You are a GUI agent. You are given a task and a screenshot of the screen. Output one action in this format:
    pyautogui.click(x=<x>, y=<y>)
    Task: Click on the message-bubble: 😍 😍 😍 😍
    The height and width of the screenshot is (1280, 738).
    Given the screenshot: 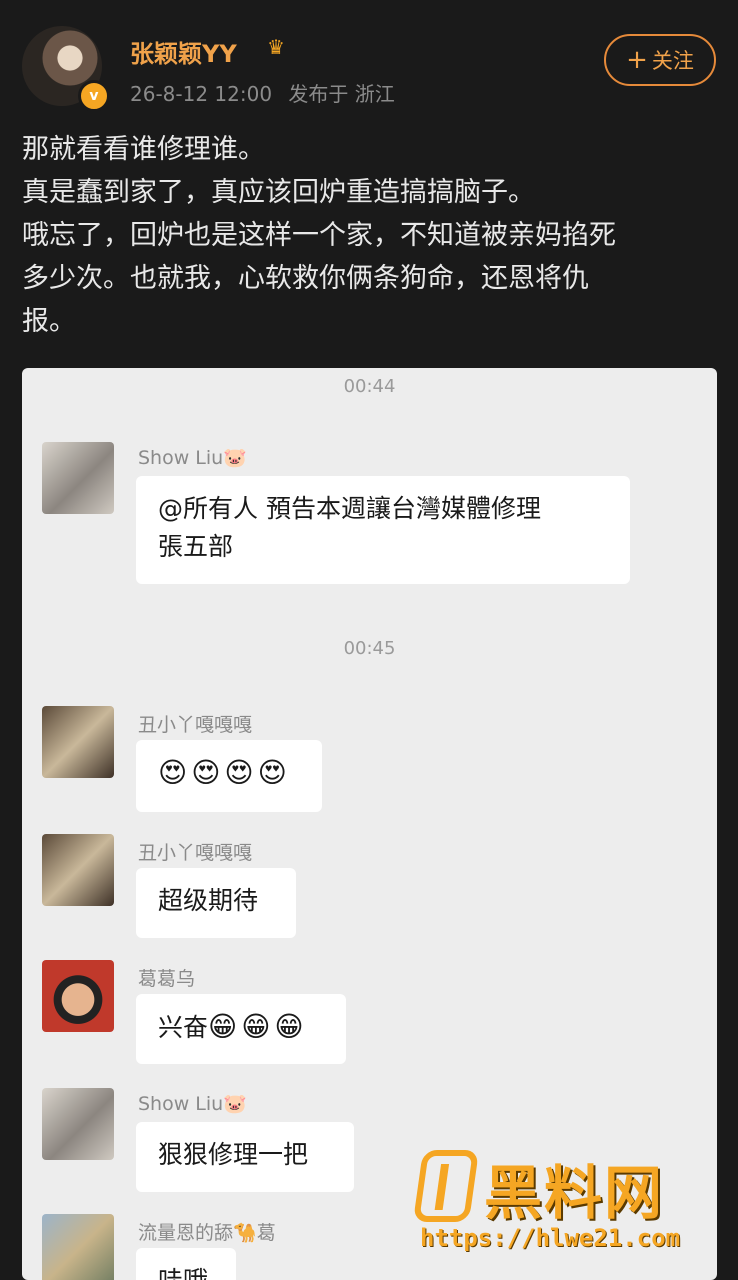 What is the action you would take?
    pyautogui.click(x=229, y=776)
    